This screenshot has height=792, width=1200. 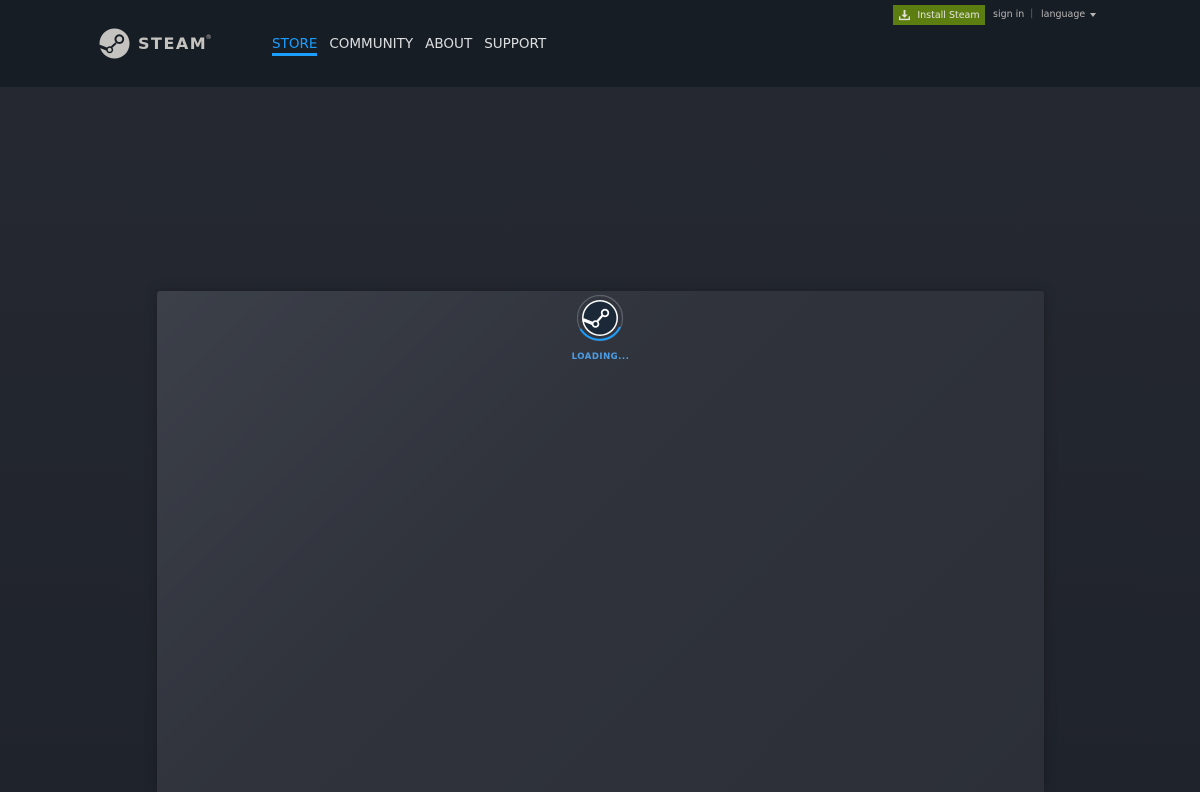 What do you see at coordinates (448, 46) in the screenshot?
I see `nav-about: ABOUT` at bounding box center [448, 46].